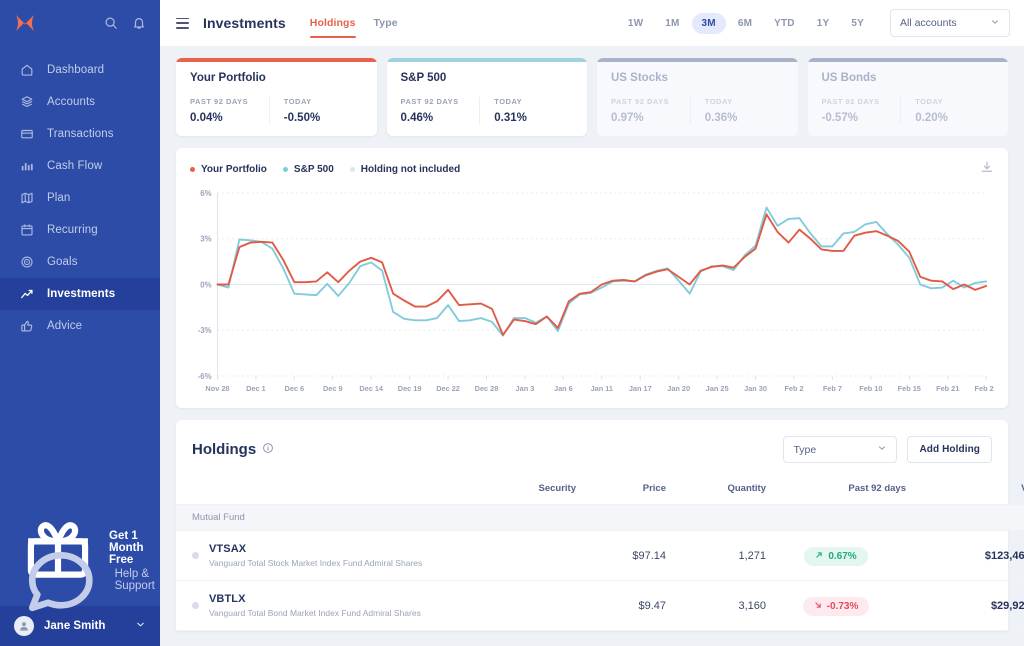 The height and width of the screenshot is (646, 1024). Describe the element at coordinates (80, 294) in the screenshot. I see `sidebar-item-investments: Investments` at that location.